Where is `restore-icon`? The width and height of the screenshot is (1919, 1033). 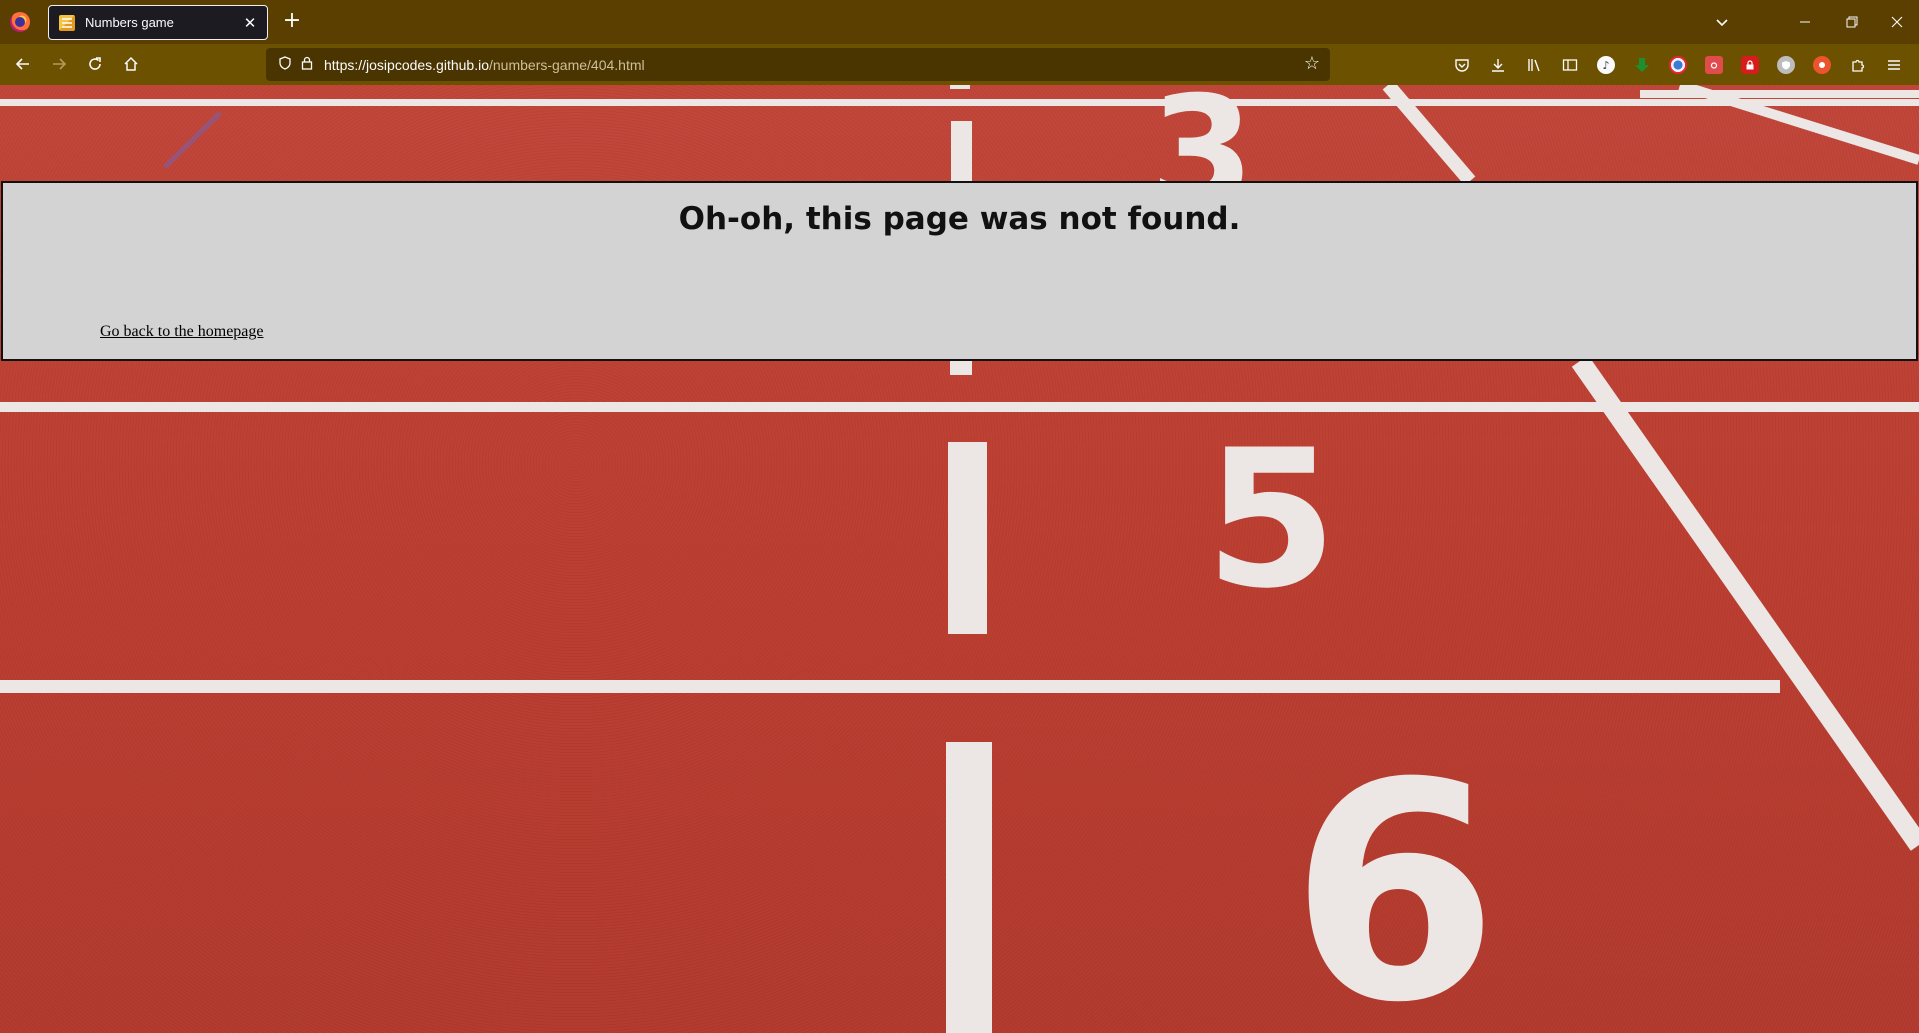 restore-icon is located at coordinates (1852, 22).